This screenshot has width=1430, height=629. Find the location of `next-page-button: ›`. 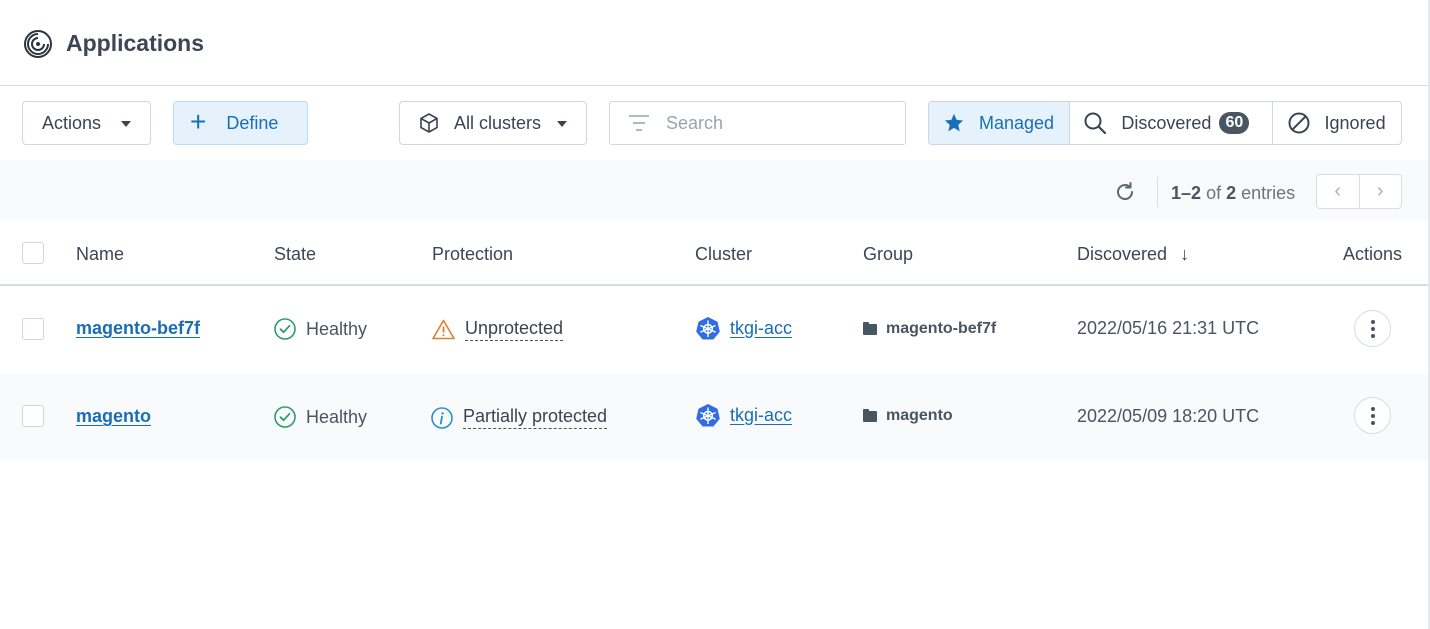

next-page-button: › is located at coordinates (1381, 191).